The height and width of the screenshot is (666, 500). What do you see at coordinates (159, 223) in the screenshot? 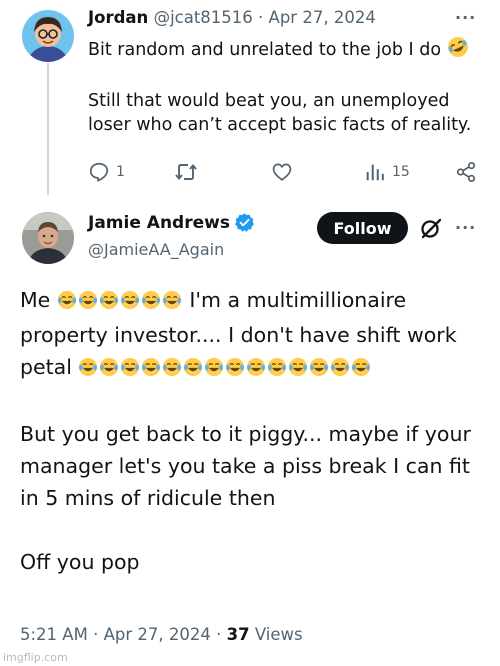
I see `main-author-name: Jamie Andrews` at bounding box center [159, 223].